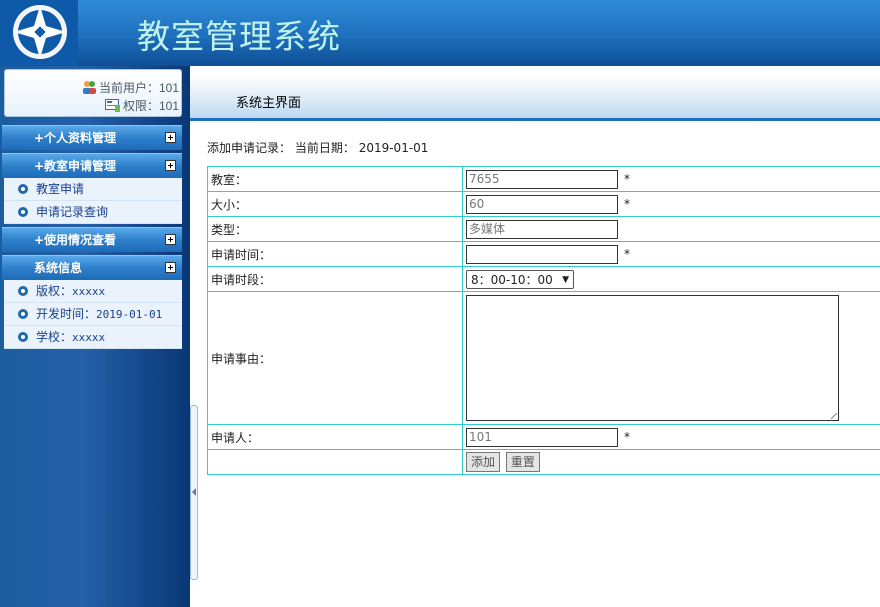  What do you see at coordinates (834, 416) in the screenshot?
I see `resize-grip-icon` at bounding box center [834, 416].